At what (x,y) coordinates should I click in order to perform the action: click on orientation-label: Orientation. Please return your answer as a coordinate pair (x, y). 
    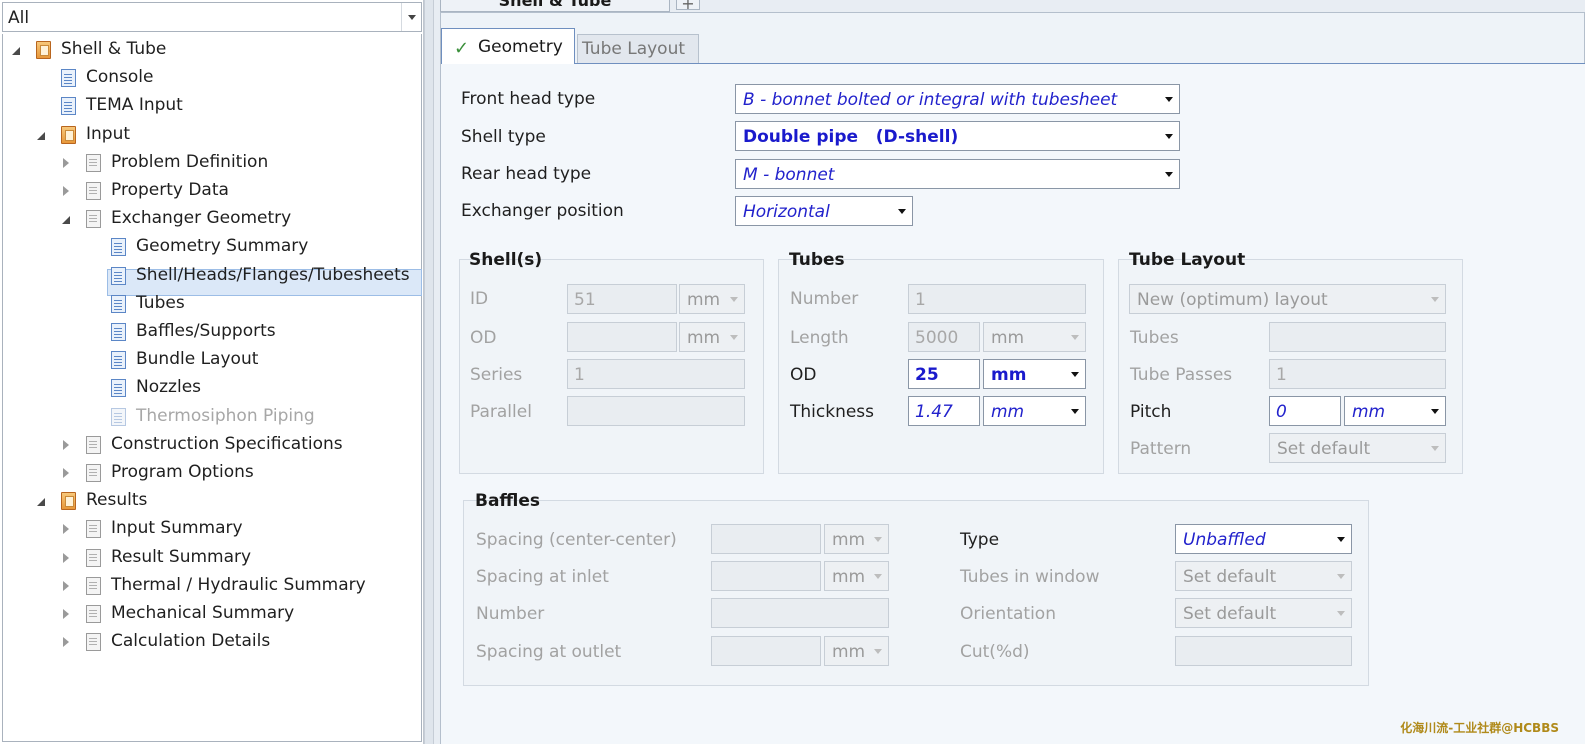
    Looking at the image, I should click on (1008, 614).